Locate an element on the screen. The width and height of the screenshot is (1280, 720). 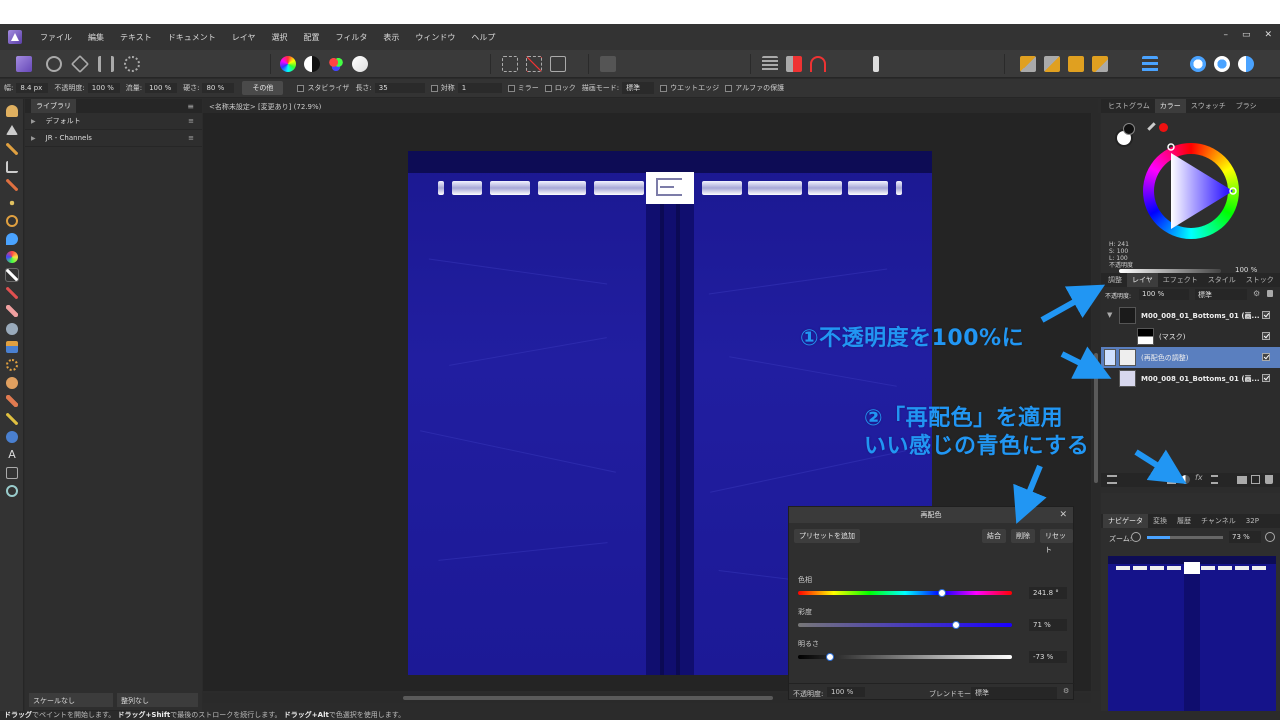
symmetry-checkbox is located at coordinates (434, 88).